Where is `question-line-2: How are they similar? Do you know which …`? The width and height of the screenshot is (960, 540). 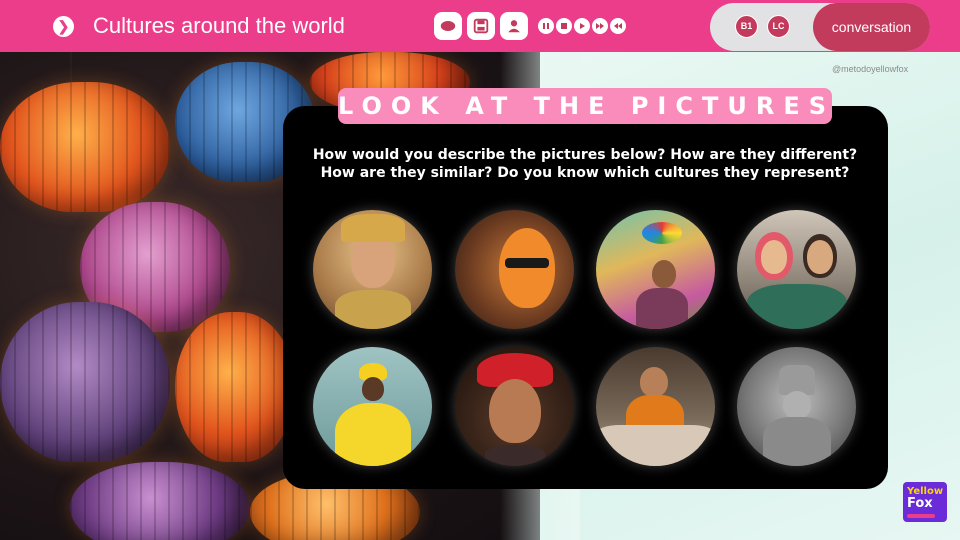
question-line-2: How are they similar? Do you know which … is located at coordinates (585, 173).